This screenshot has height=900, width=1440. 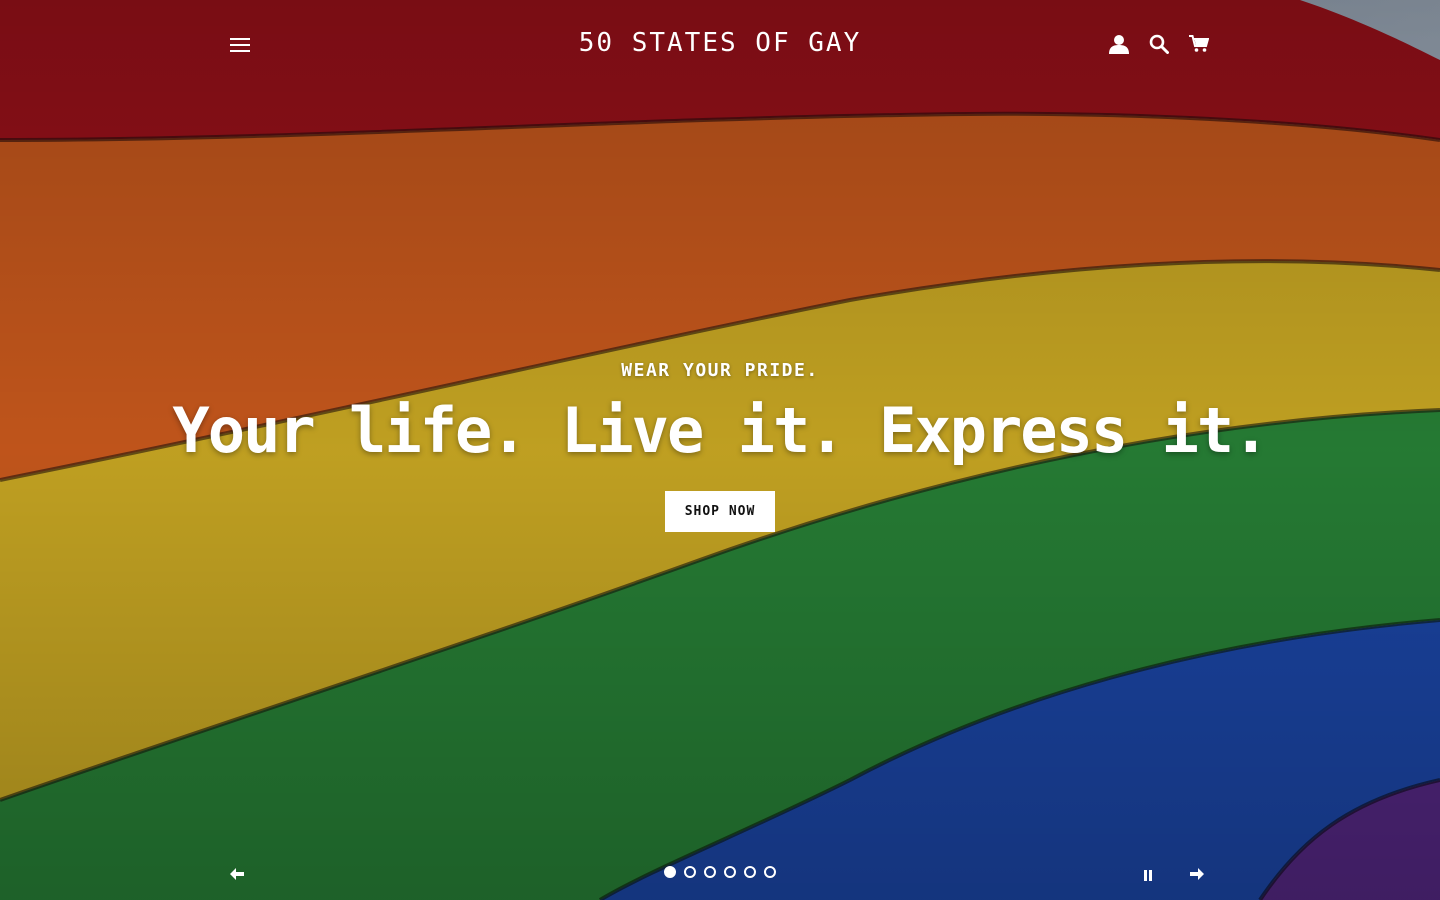 I want to click on arrow-right-icon, so click(x=1197, y=874).